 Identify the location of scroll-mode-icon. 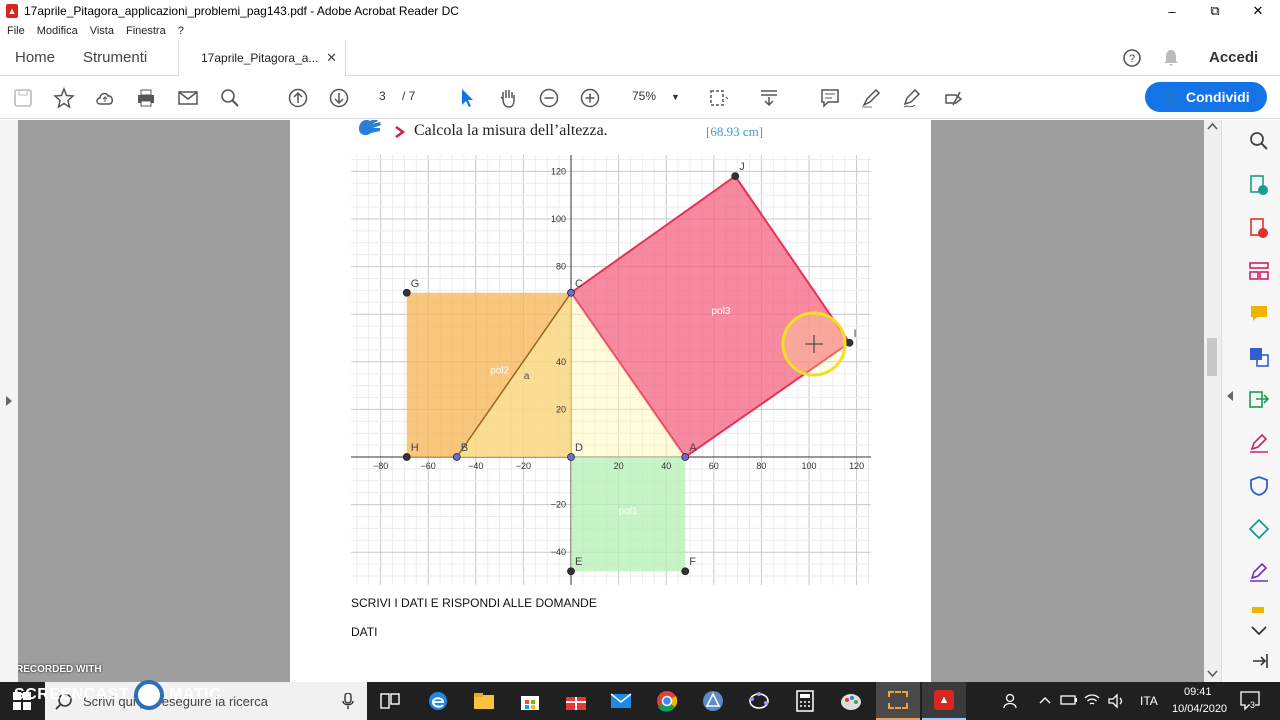
(769, 98).